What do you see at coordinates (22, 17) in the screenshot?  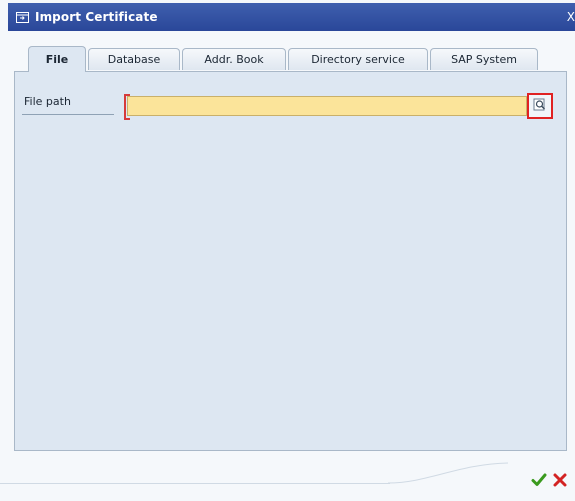 I see `dialog-icon` at bounding box center [22, 17].